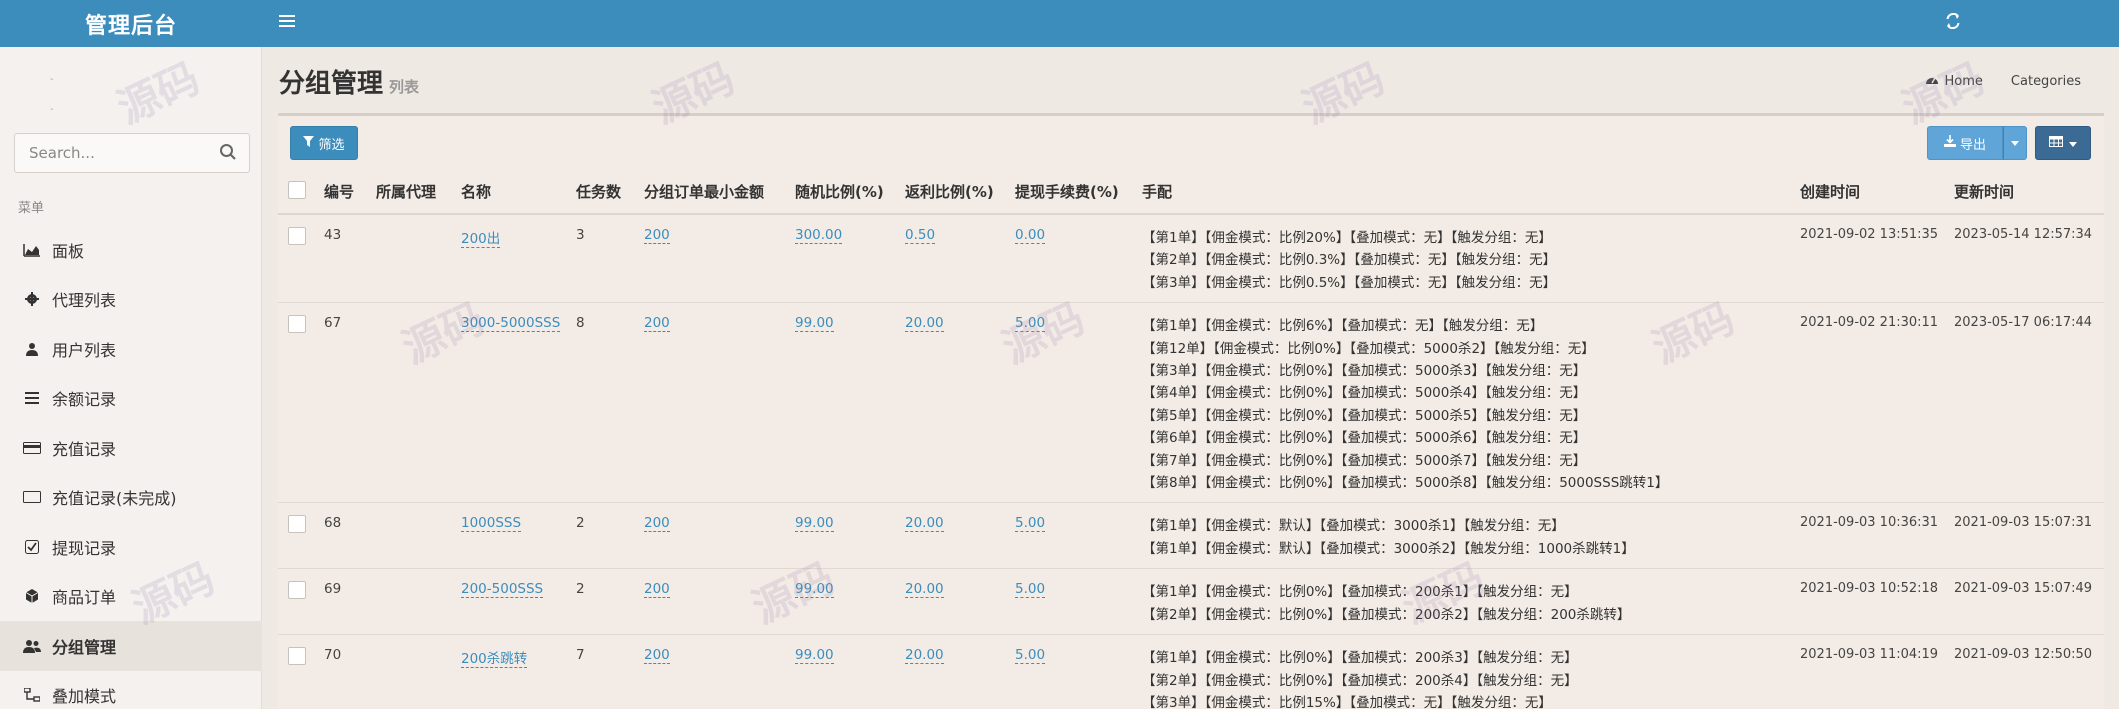 This screenshot has height=709, width=2119. I want to click on hamburger-icon, so click(287, 21).